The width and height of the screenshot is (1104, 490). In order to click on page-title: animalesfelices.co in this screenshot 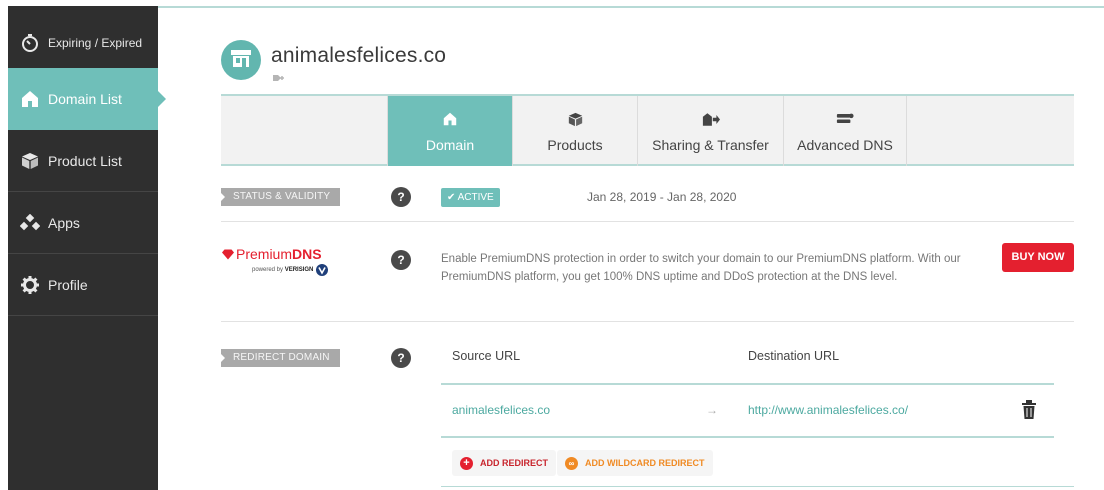, I will do `click(359, 55)`.